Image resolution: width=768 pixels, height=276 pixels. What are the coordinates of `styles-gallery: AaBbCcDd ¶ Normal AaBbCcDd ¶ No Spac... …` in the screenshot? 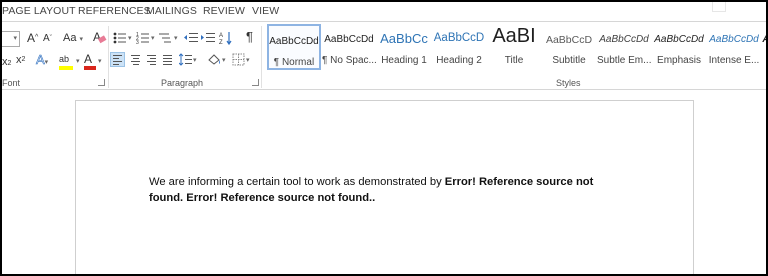 It's located at (515, 49).